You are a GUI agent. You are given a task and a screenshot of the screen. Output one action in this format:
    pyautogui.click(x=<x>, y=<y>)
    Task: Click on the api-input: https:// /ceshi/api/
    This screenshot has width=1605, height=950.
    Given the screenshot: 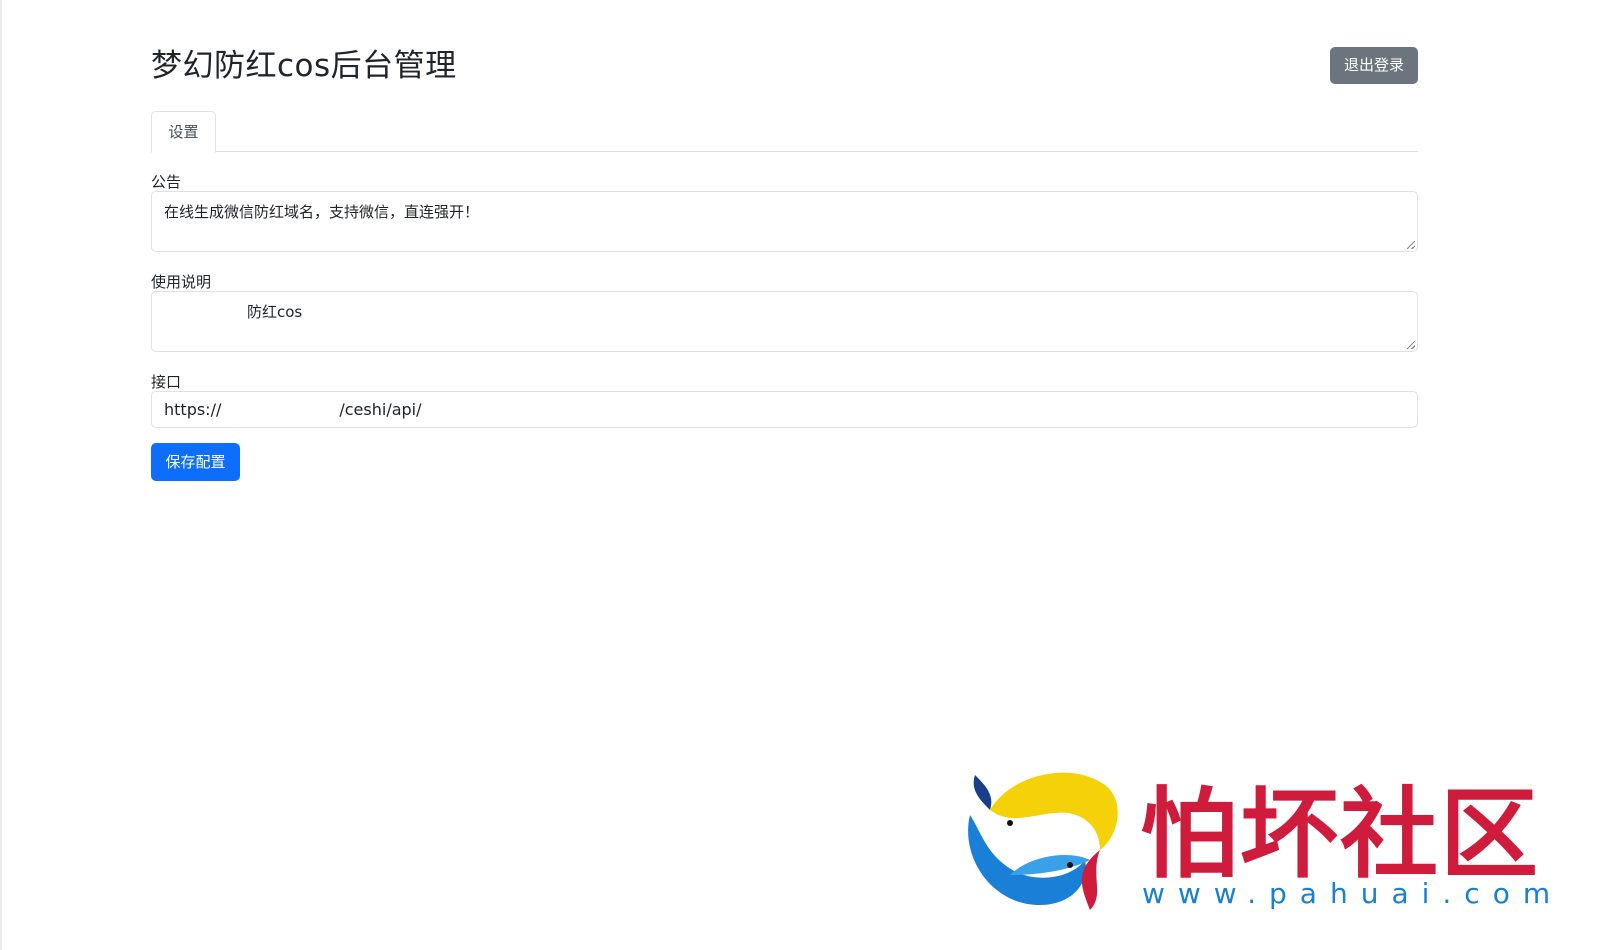 What is the action you would take?
    pyautogui.click(x=784, y=409)
    